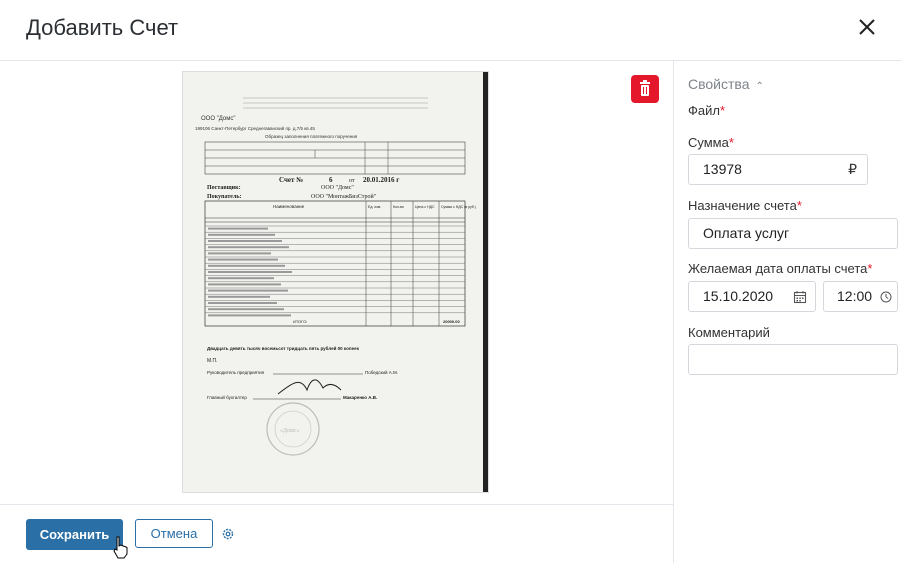 The height and width of the screenshot is (563, 902). Describe the element at coordinates (212, 361) in the screenshot. I see `invoice-mp: М.П.` at that location.